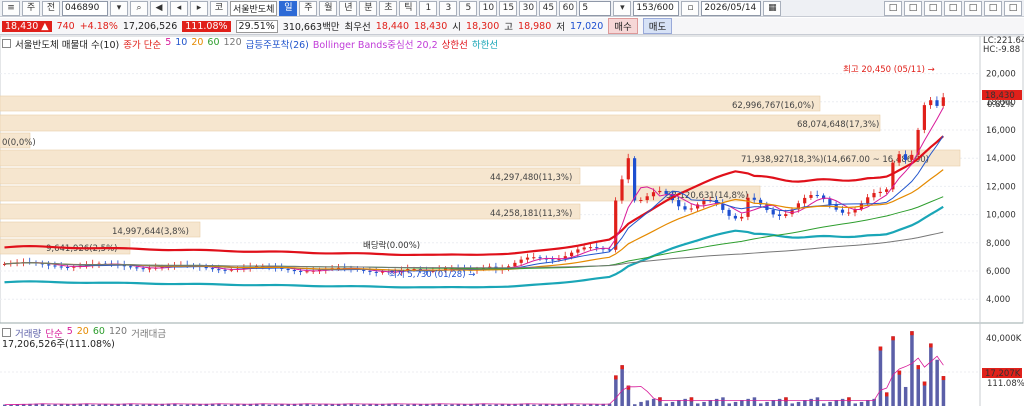  What do you see at coordinates (375, 45) in the screenshot?
I see `legend-bb: Bollinger Bands중심선 20,2` at bounding box center [375, 45].